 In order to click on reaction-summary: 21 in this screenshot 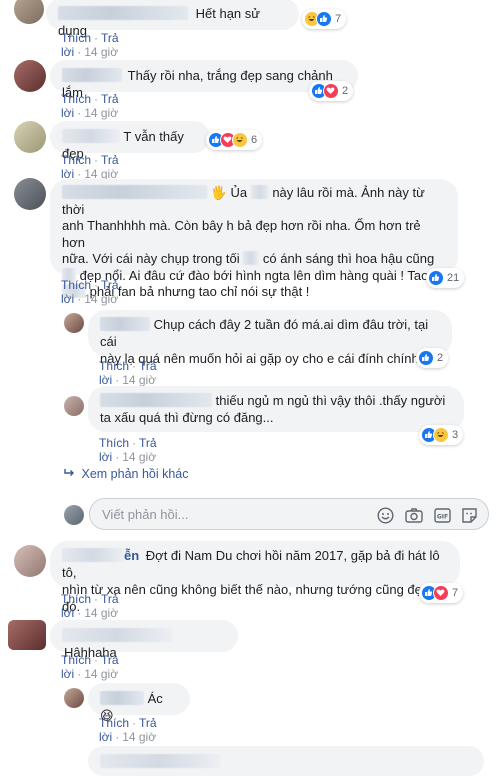, I will do `click(445, 278)`.